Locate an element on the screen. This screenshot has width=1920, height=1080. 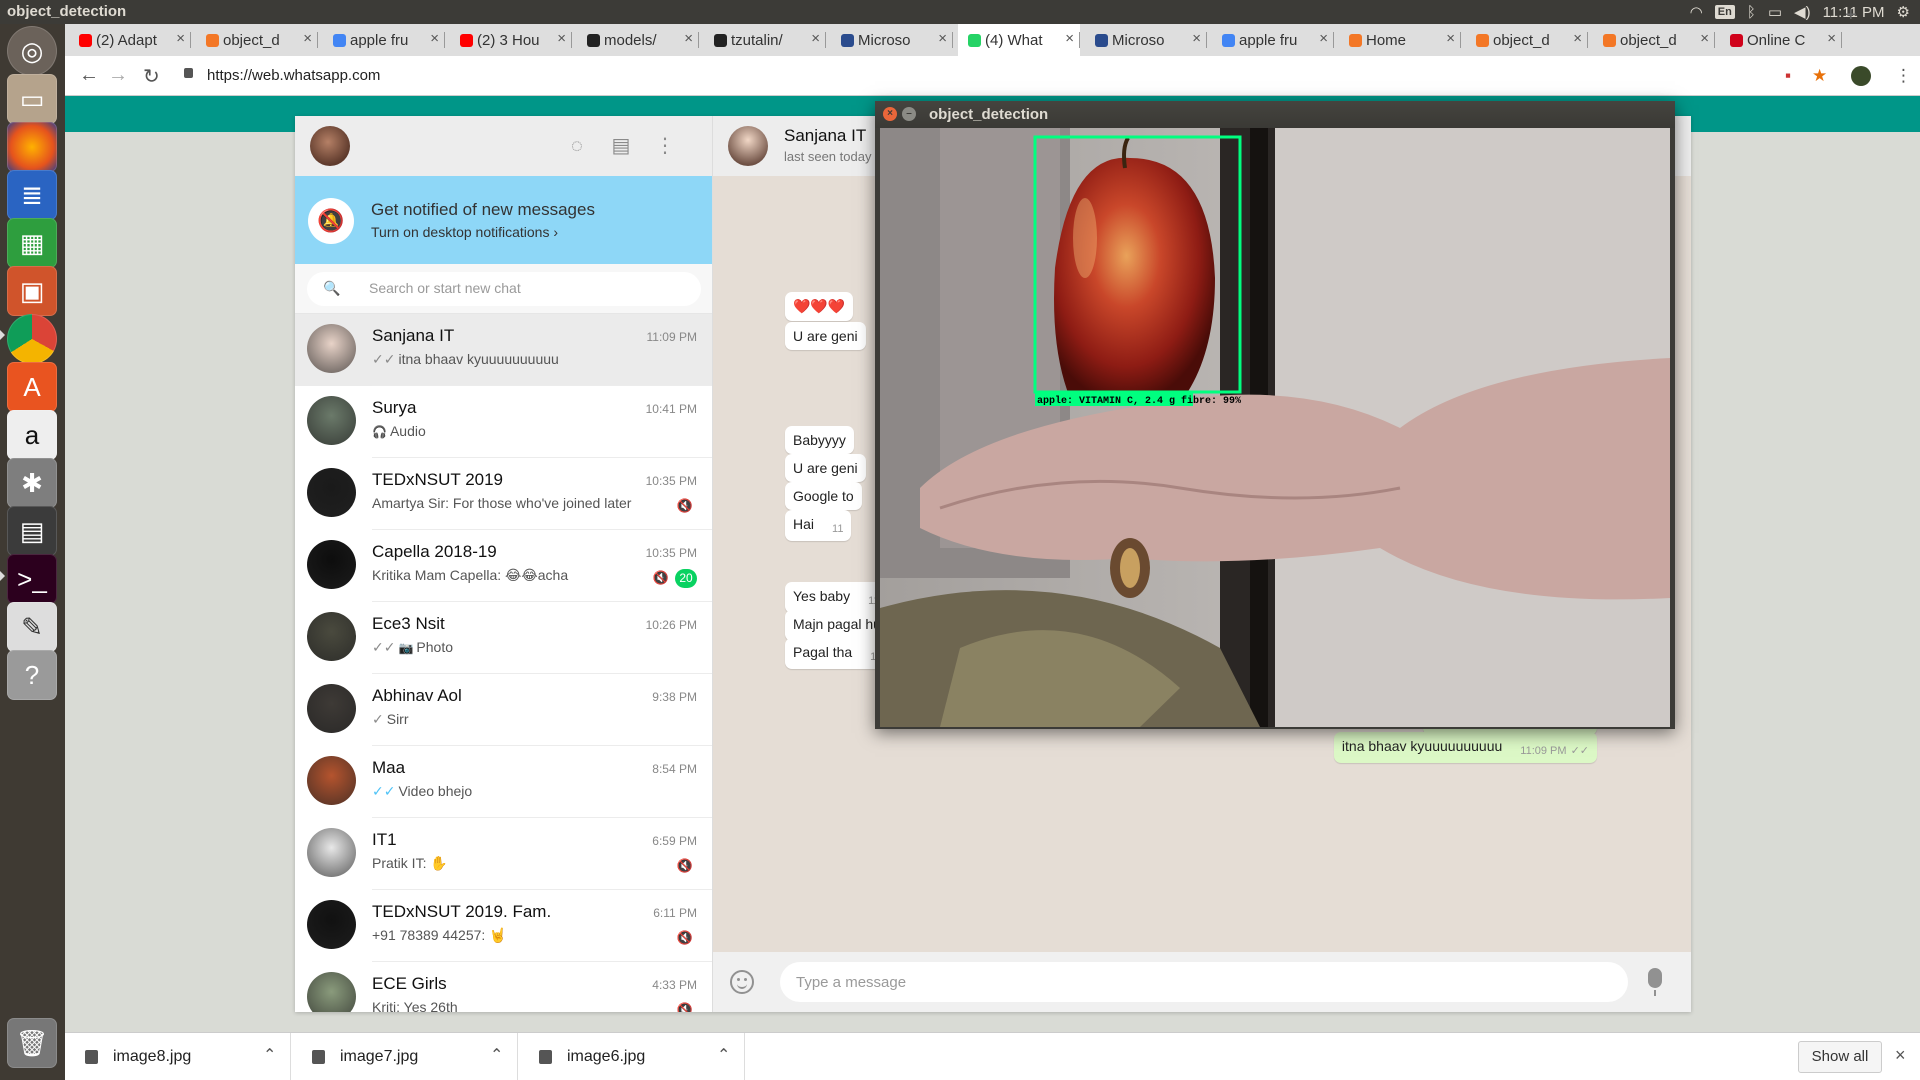
close-downloads-icon: × is located at coordinates (1900, 1055).